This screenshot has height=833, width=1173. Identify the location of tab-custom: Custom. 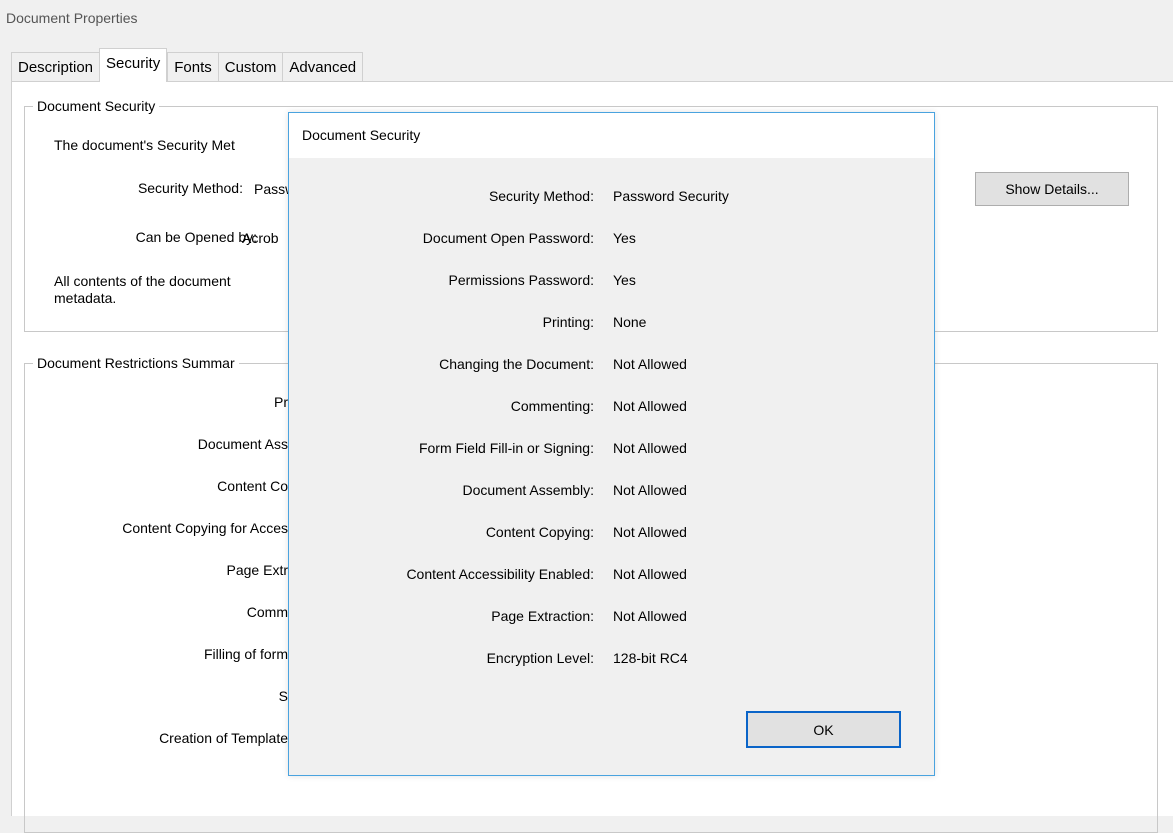
(250, 67).